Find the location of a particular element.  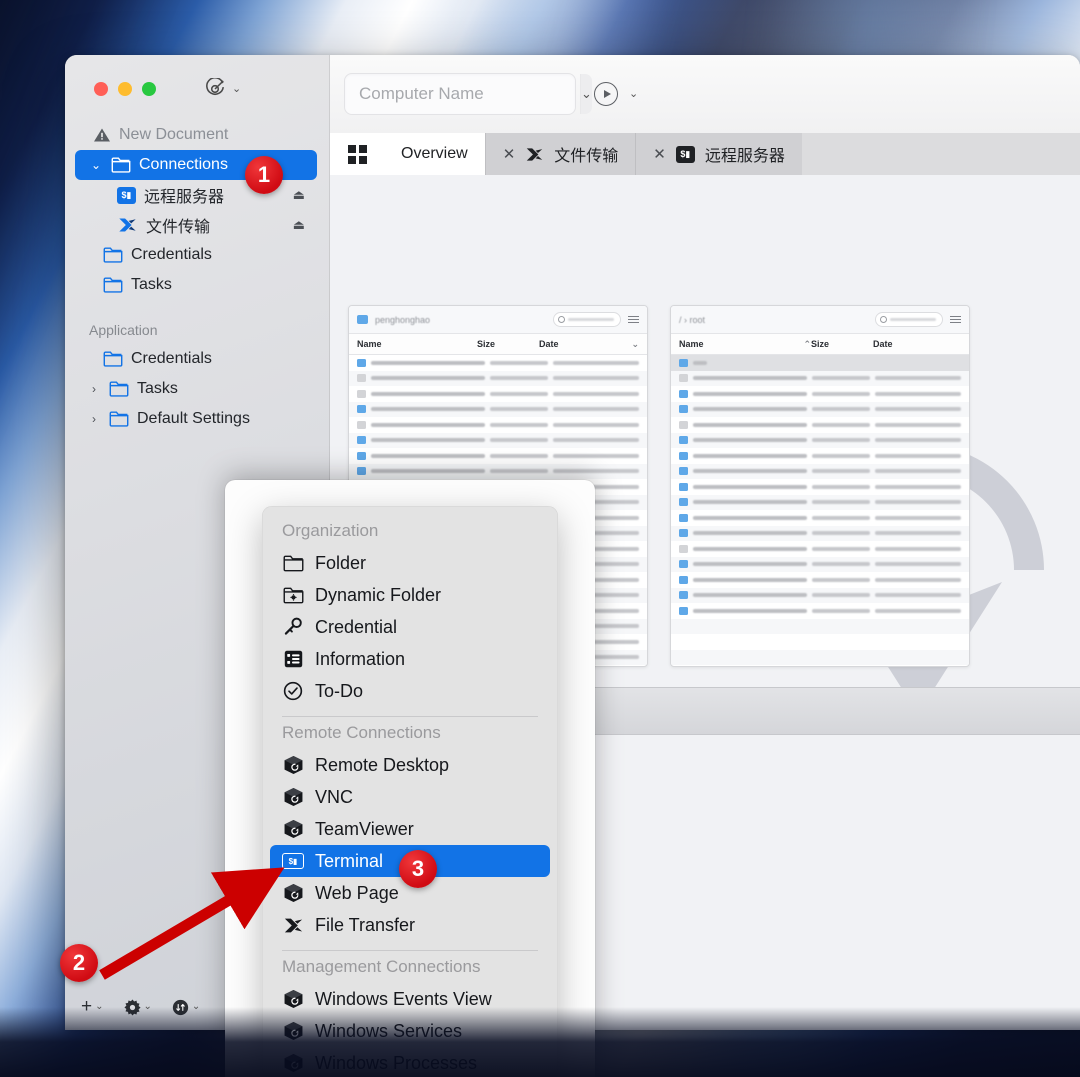

menu-item-windows-events-view: Windows Events View is located at coordinates (410, 999).